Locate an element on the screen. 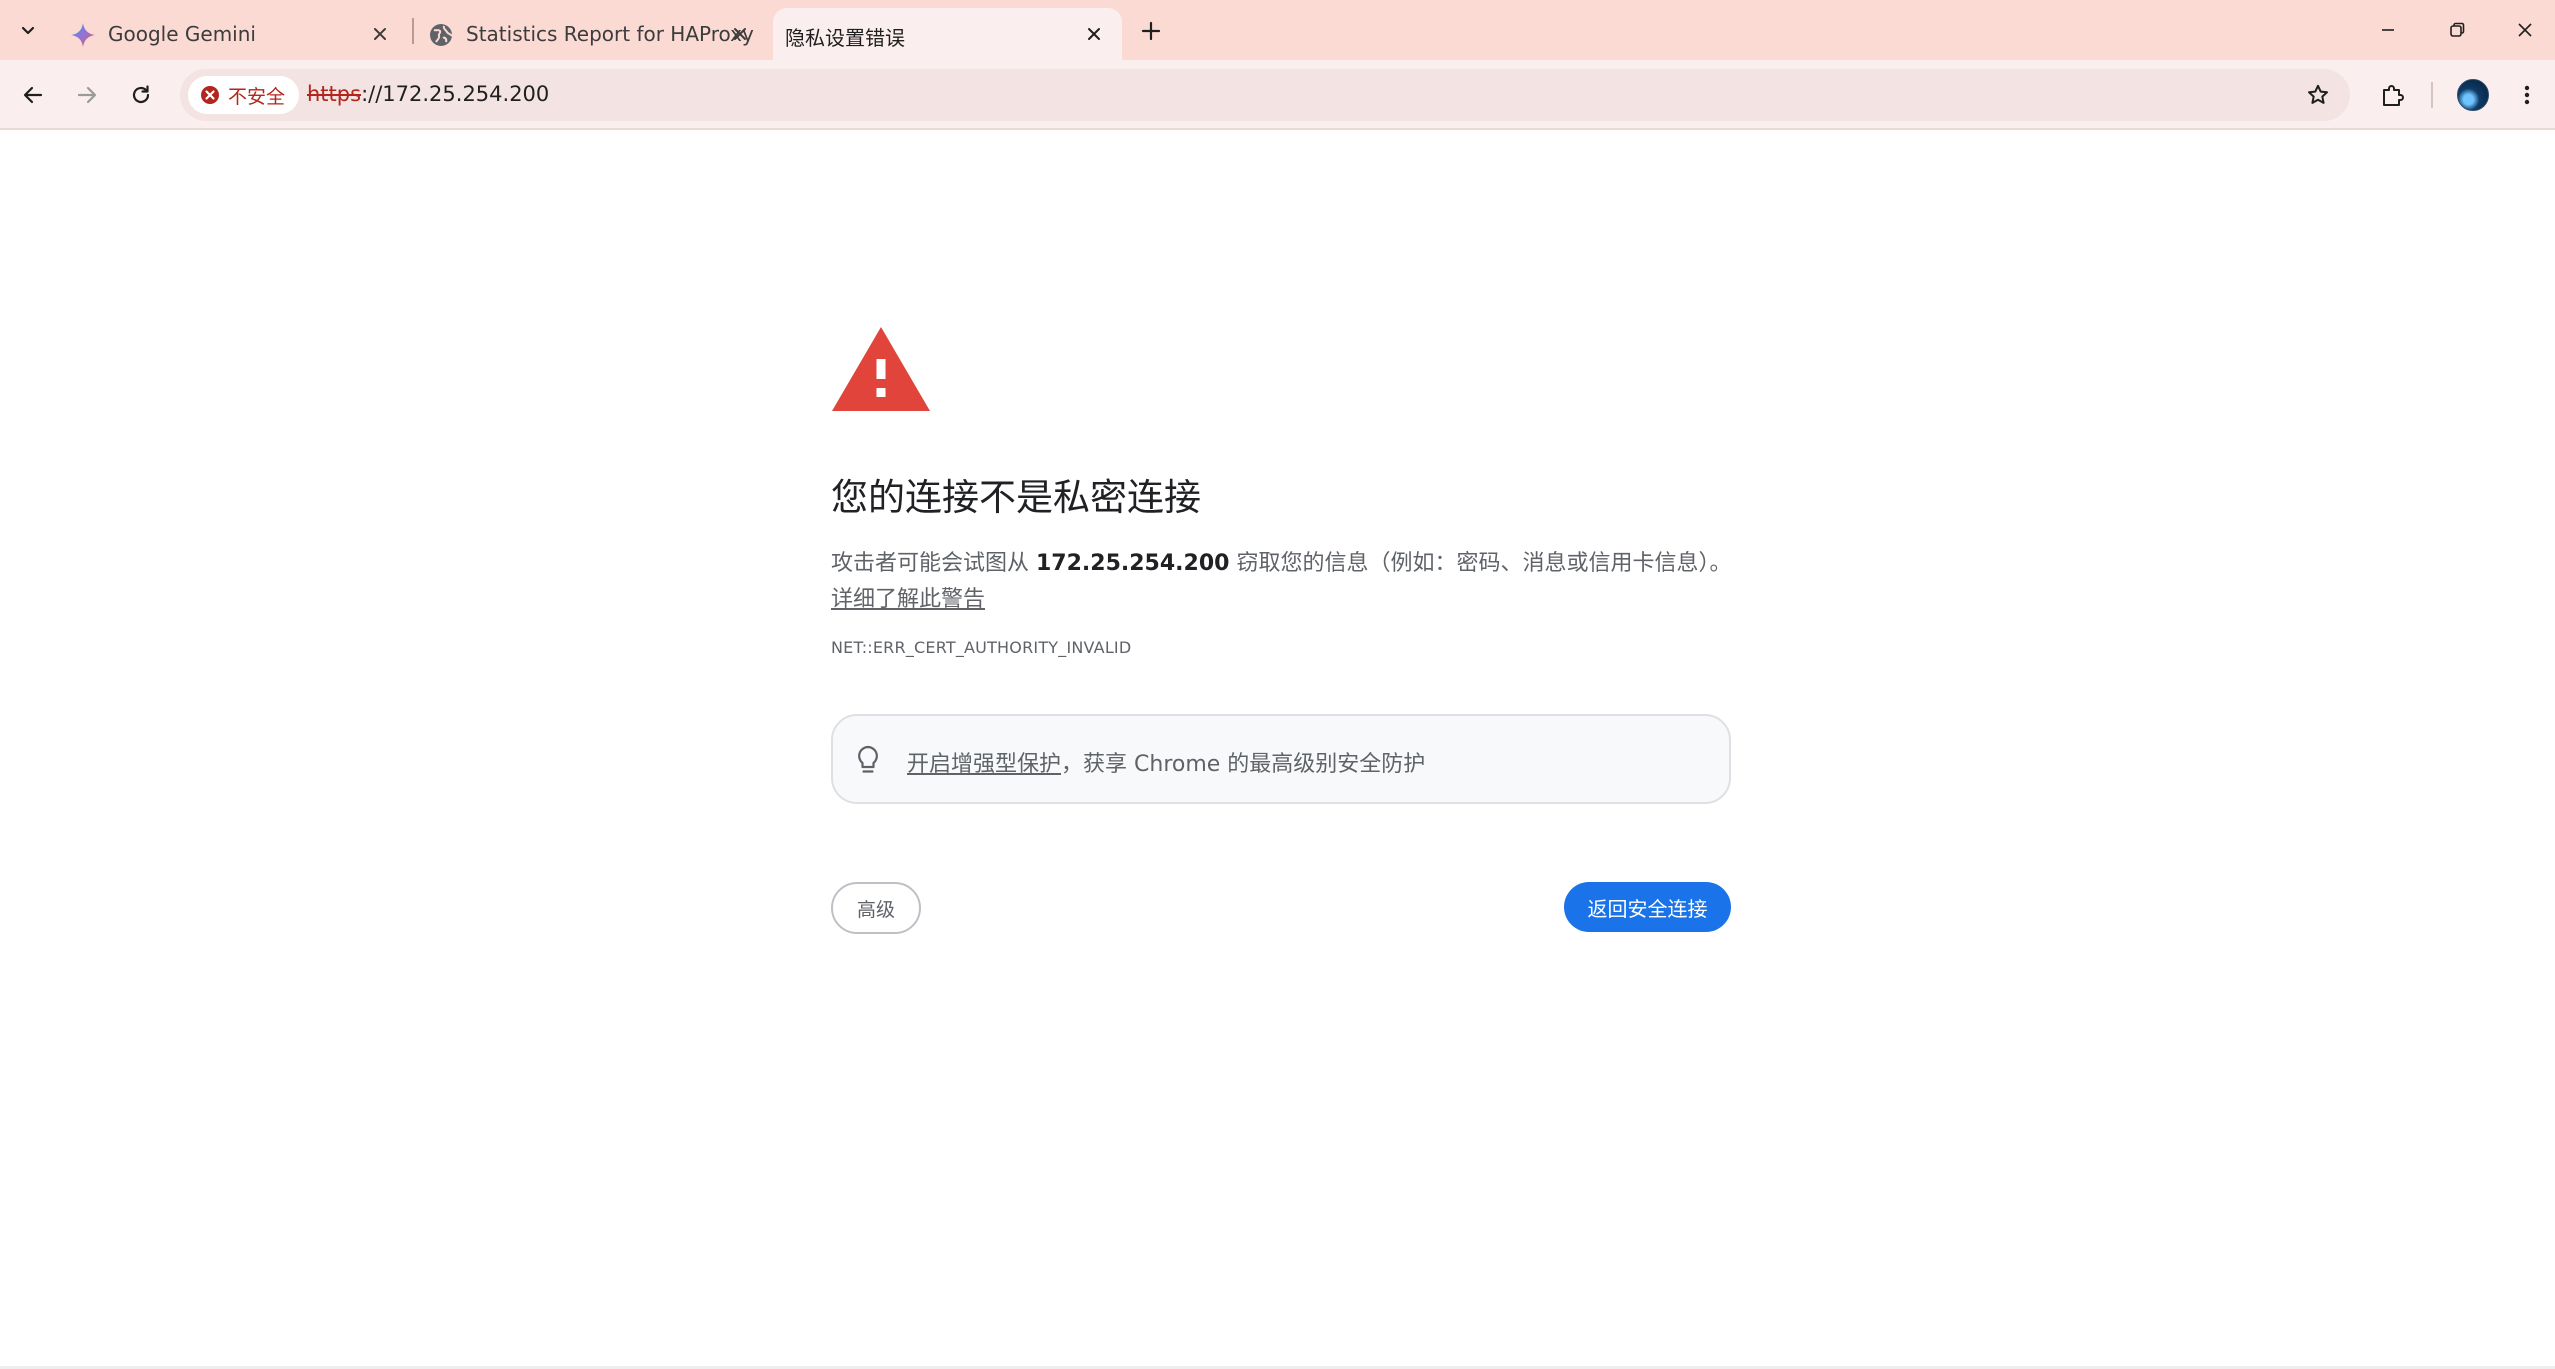  puzzle-piece-icon is located at coordinates (2393, 95).